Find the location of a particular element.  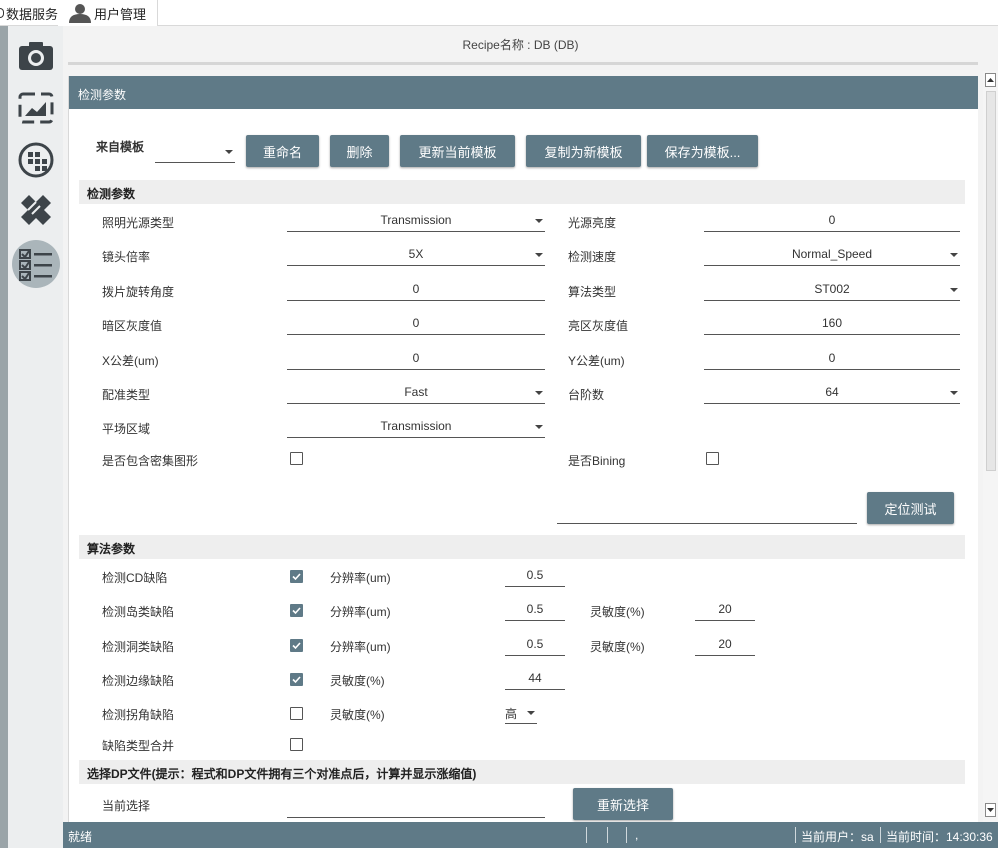

section-detection-params: 检测参数 is located at coordinates (522, 192).